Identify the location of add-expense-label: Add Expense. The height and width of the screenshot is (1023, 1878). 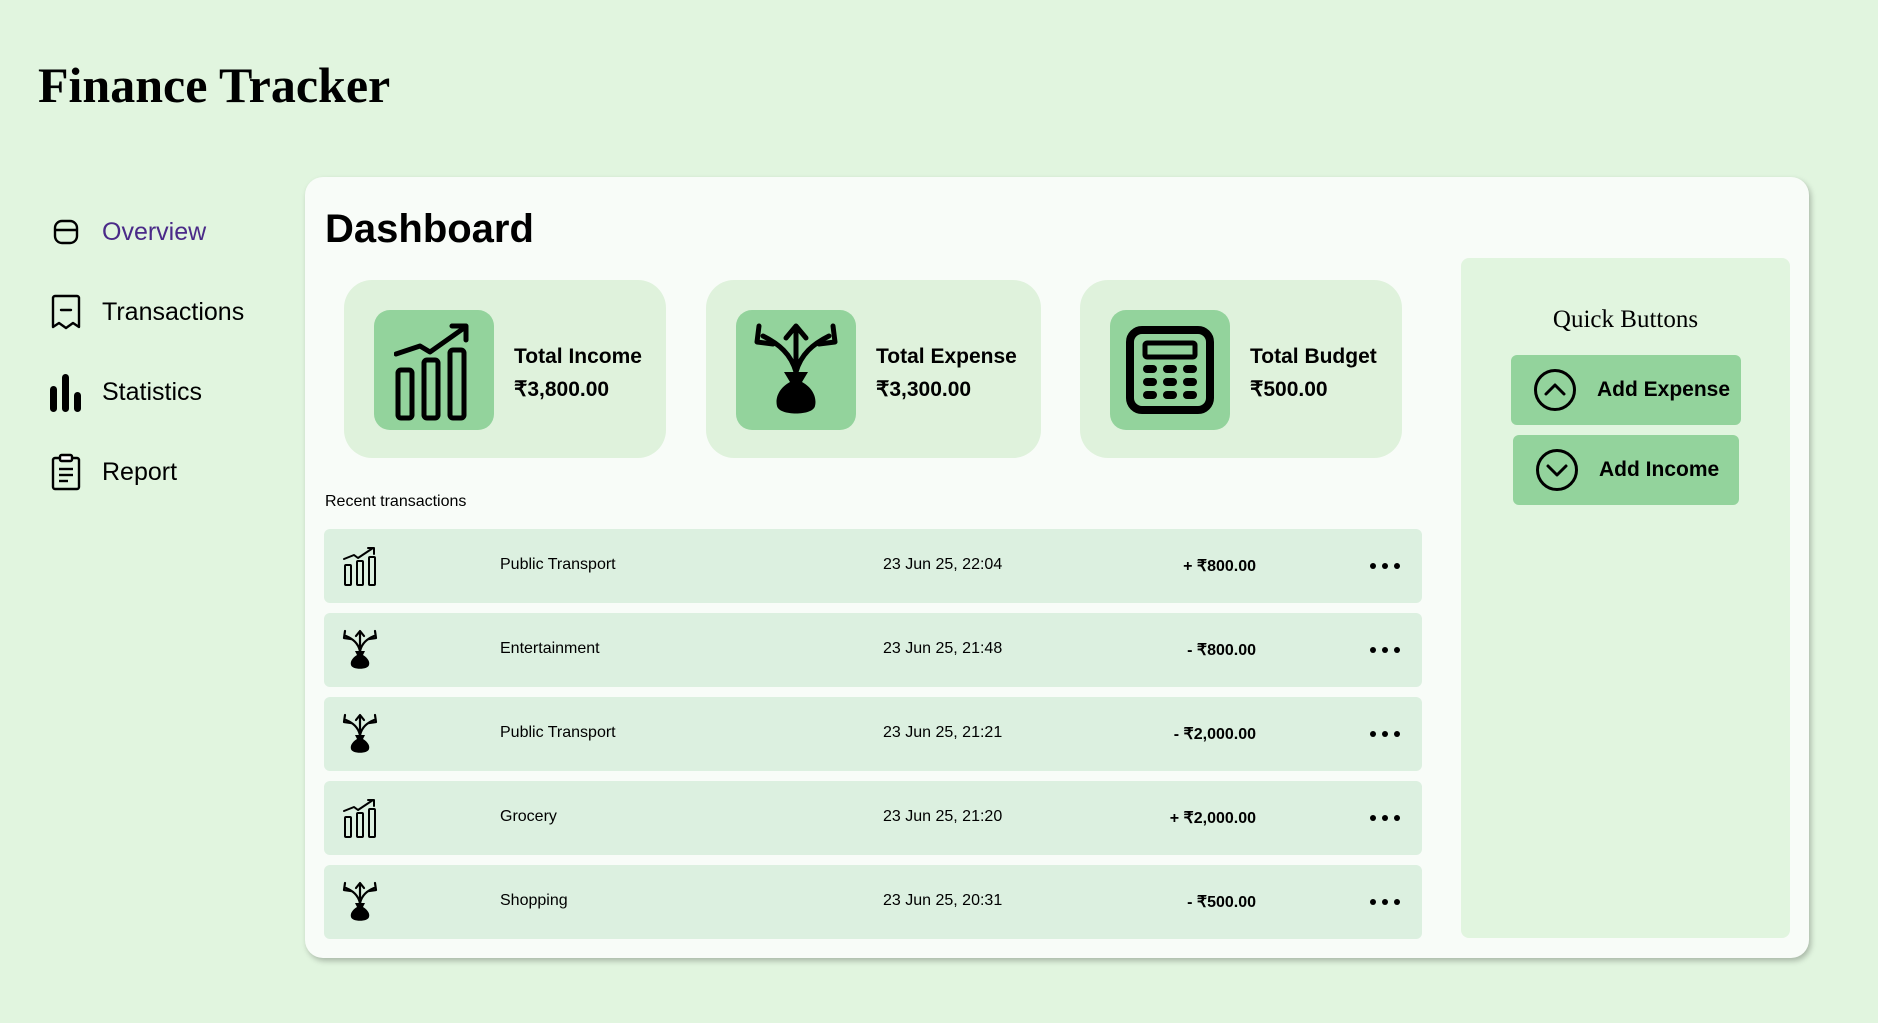
(1664, 389).